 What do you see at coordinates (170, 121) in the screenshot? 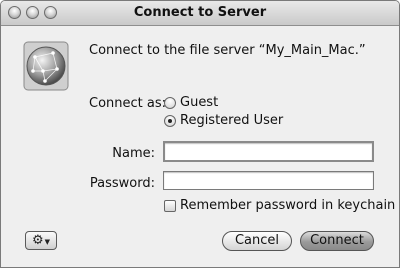
I see `registered-user-radio` at bounding box center [170, 121].